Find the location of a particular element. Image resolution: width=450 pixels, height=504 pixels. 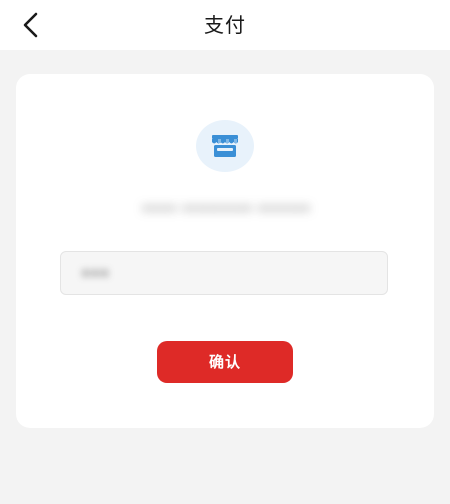

confirm-button: 确认 is located at coordinates (225, 362).